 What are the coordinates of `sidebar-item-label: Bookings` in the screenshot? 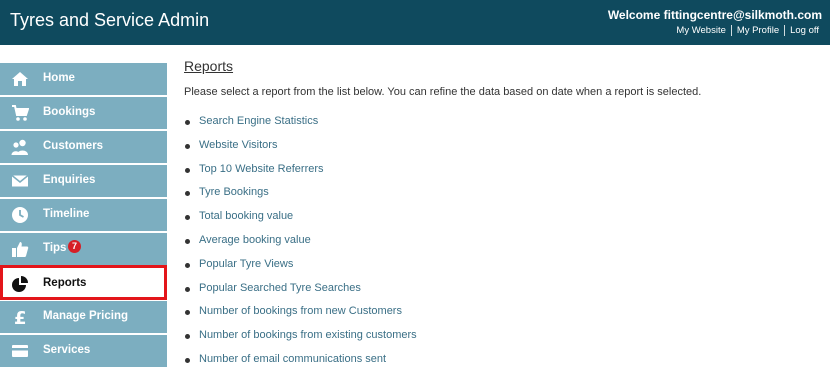 It's located at (69, 112).